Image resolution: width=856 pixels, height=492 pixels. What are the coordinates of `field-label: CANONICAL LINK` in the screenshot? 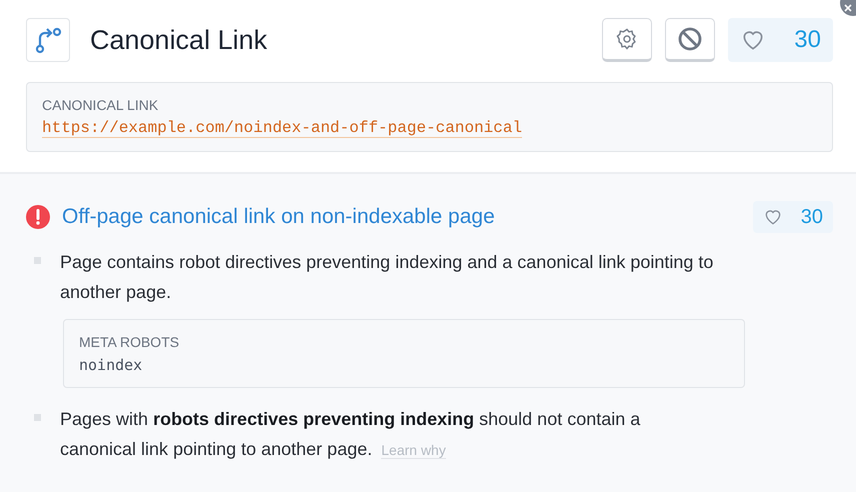 It's located at (100, 105).